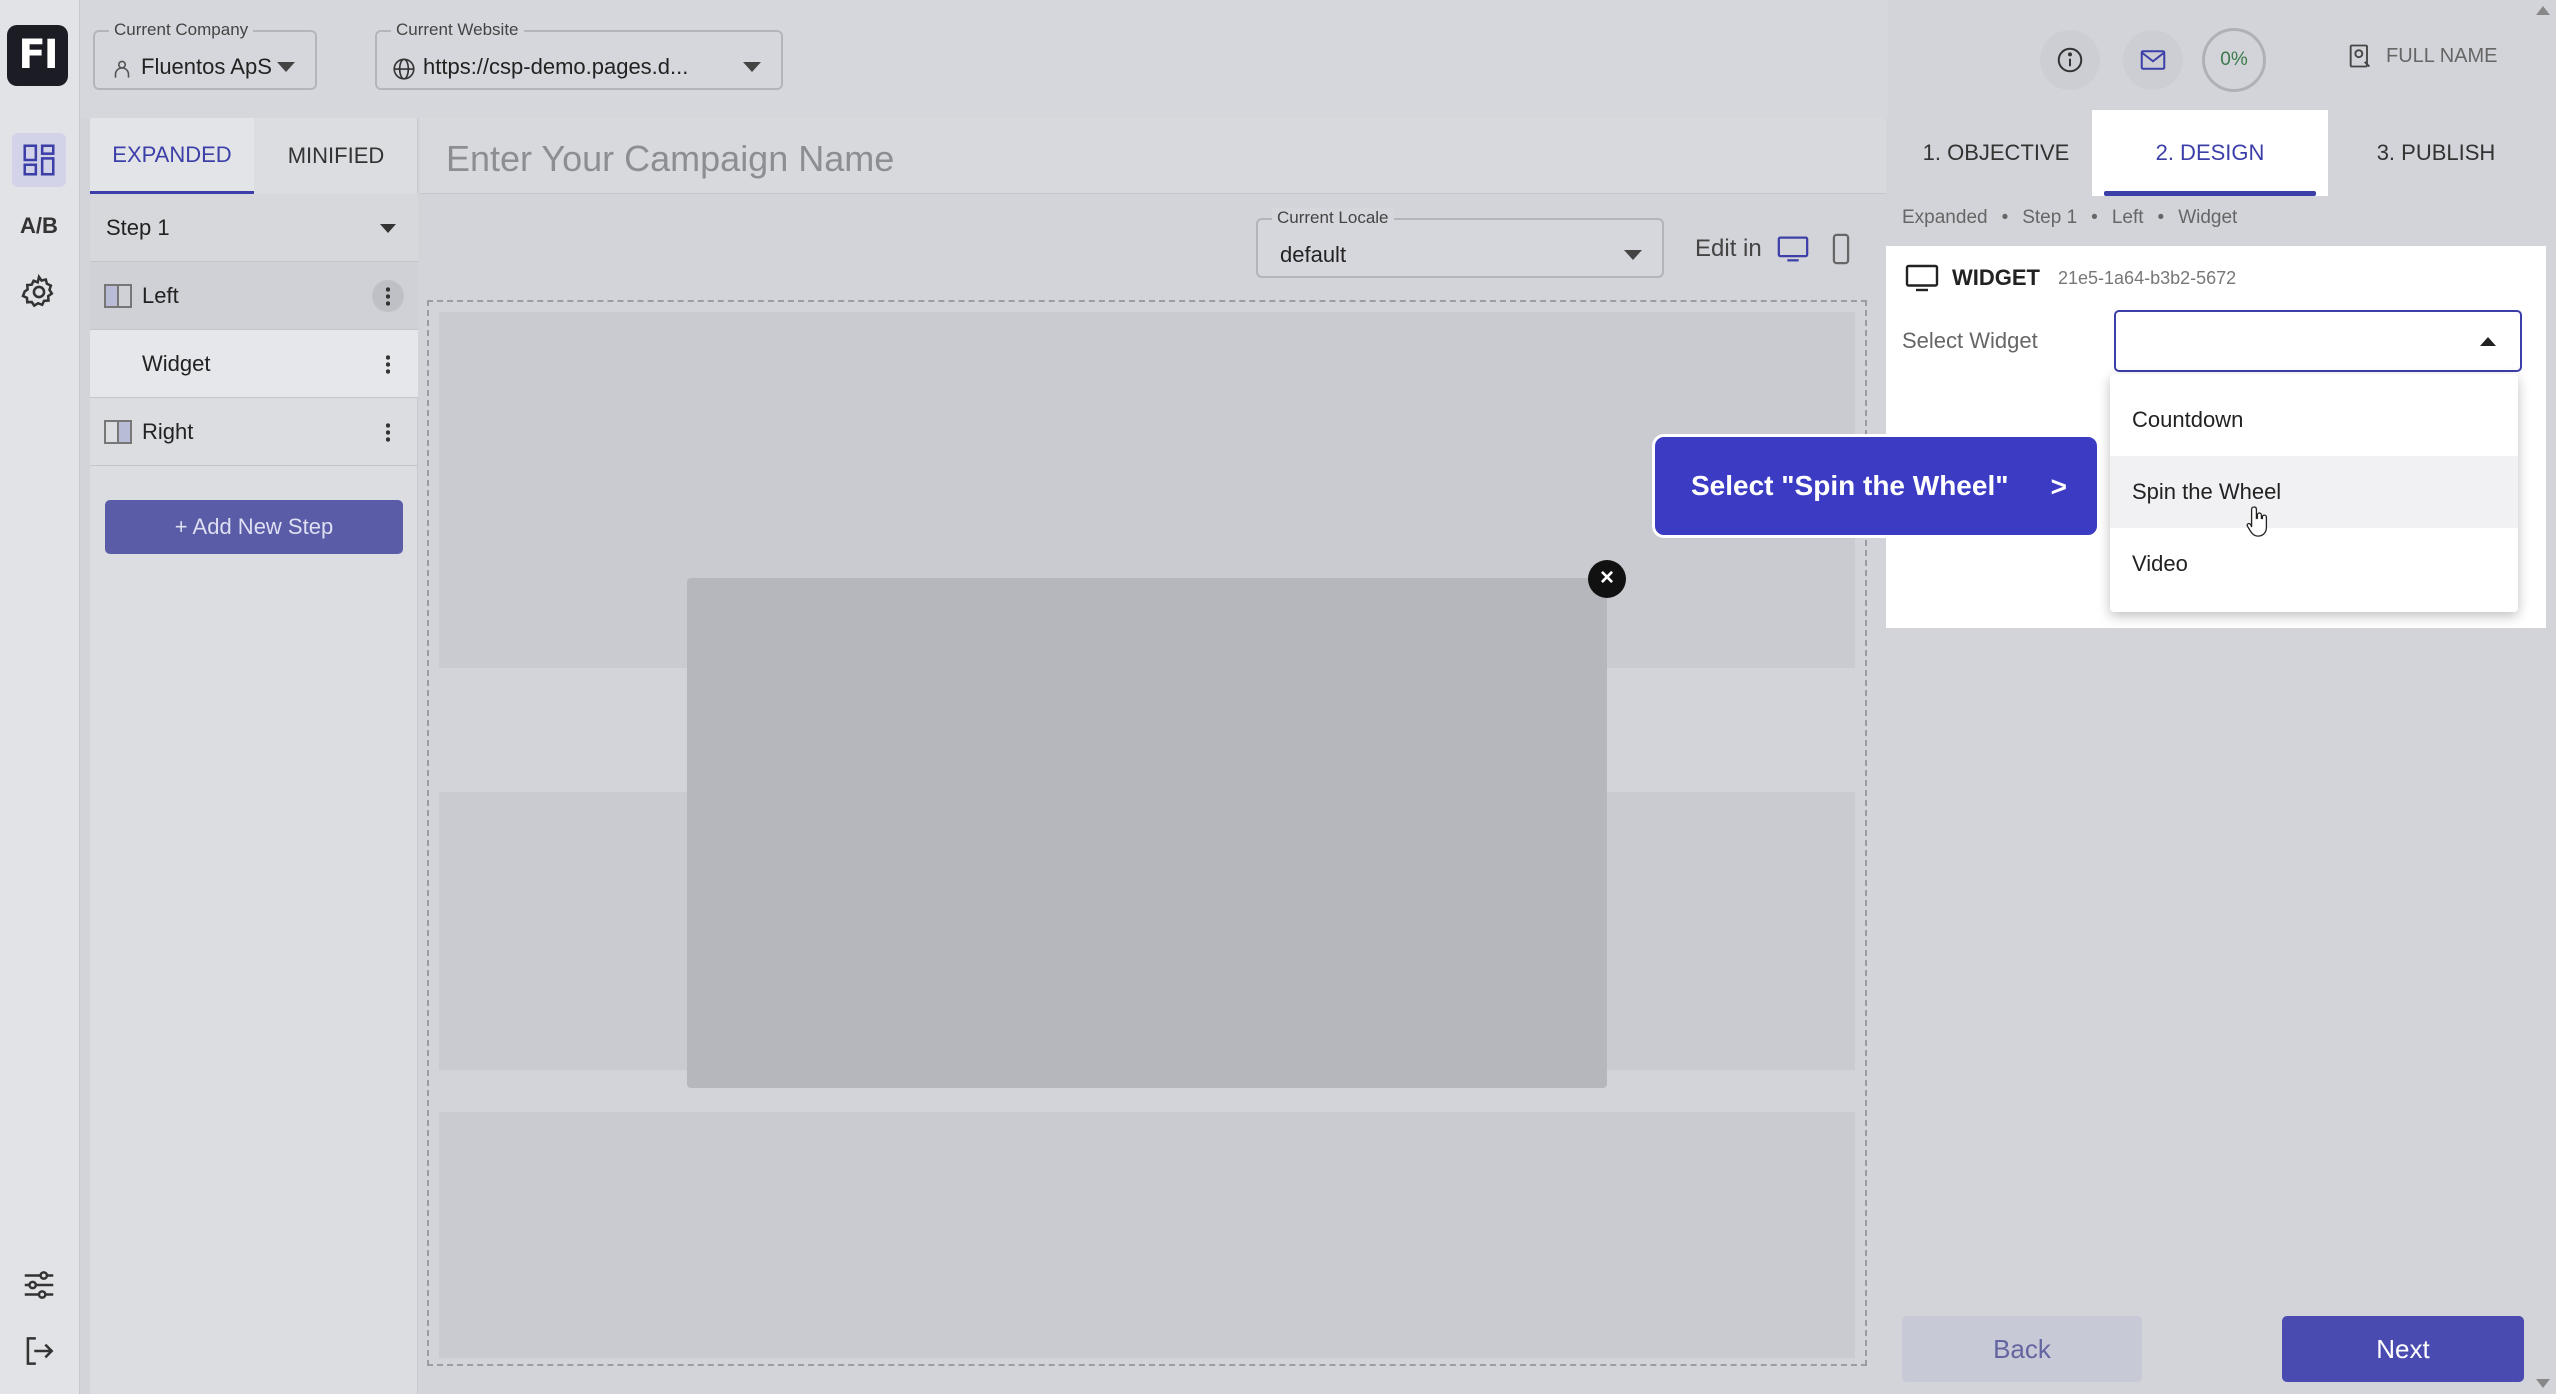 This screenshot has height=1394, width=2556. I want to click on option-spin-the-wheel: Spin the Wheel, so click(2314, 492).